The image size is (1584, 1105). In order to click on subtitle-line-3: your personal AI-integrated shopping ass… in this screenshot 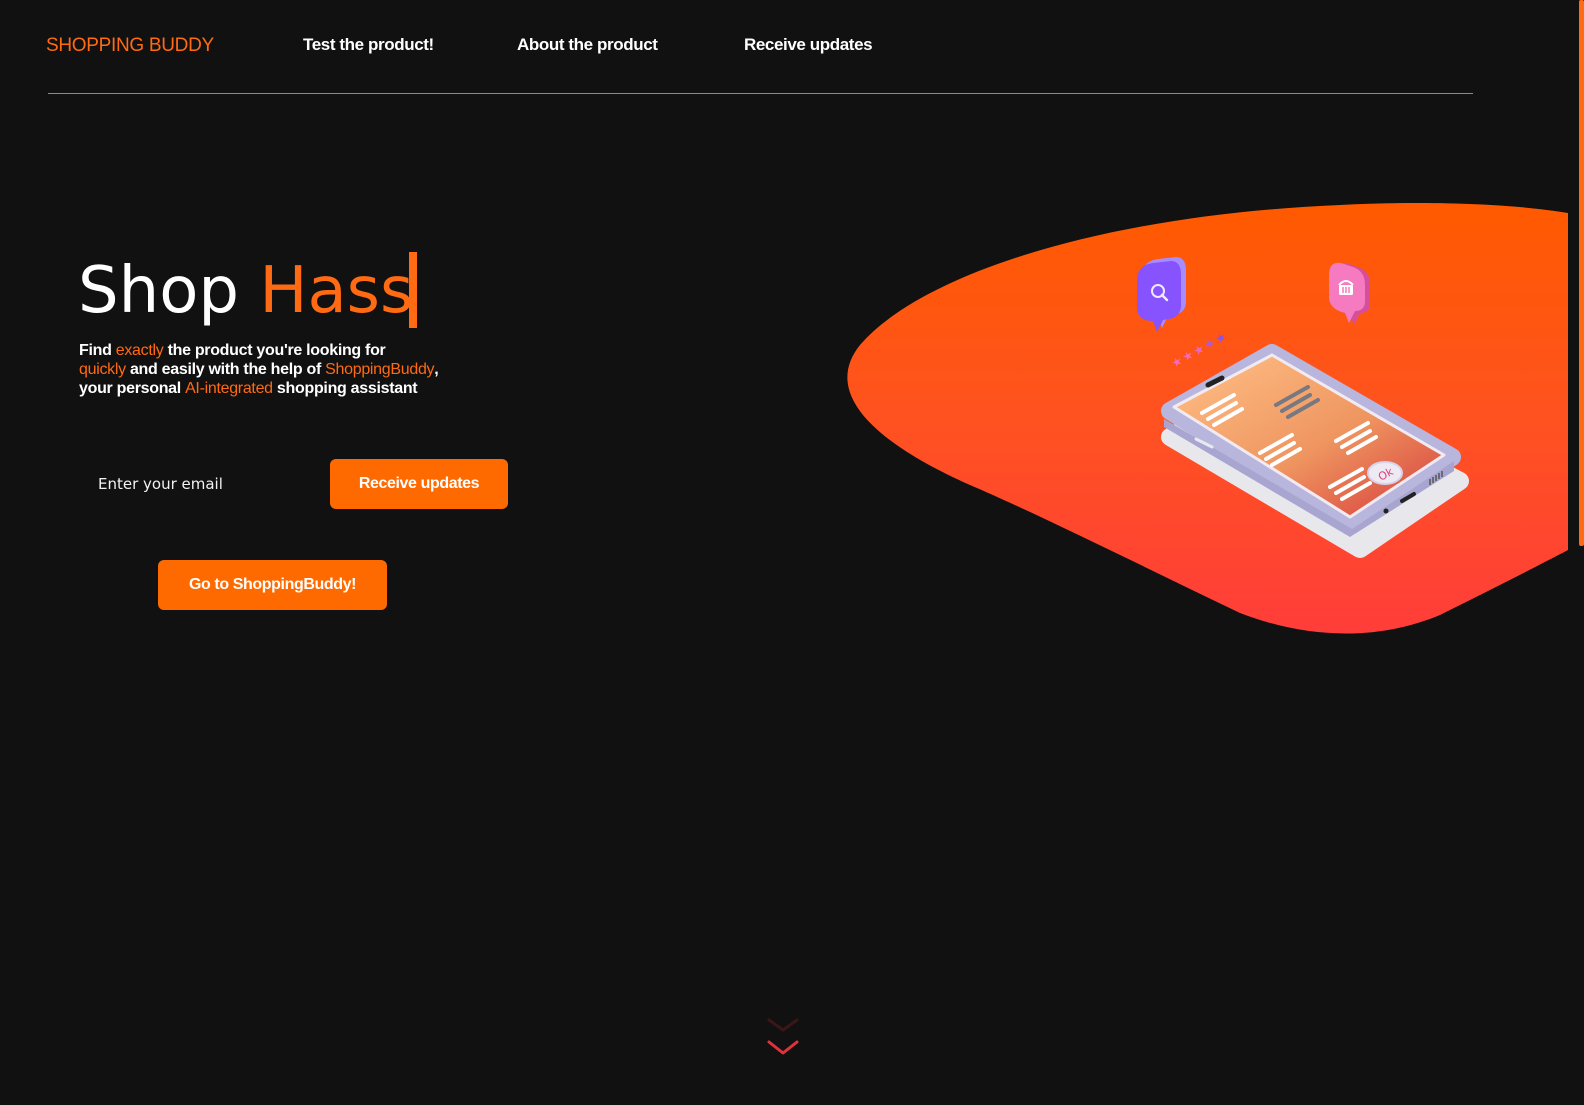, I will do `click(299, 388)`.